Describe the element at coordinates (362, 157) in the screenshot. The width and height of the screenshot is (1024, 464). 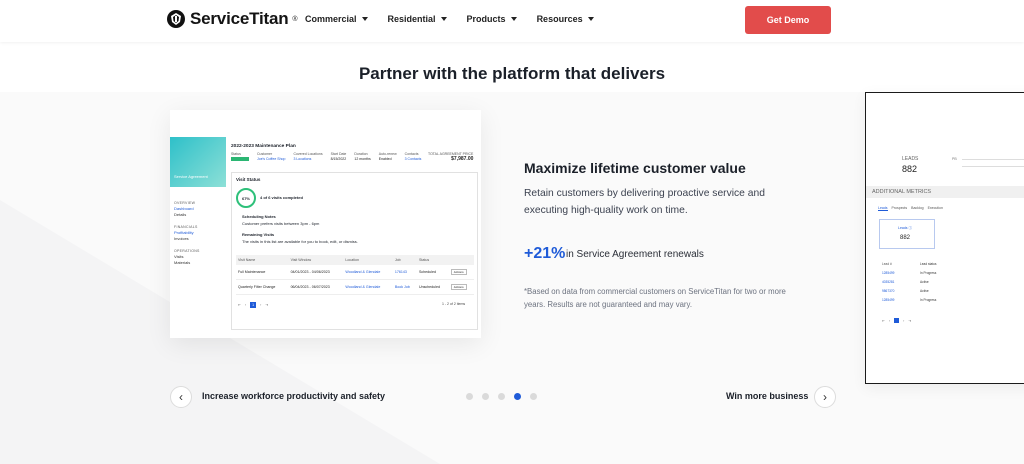
I see `info-duration: Duration 12 months` at that location.